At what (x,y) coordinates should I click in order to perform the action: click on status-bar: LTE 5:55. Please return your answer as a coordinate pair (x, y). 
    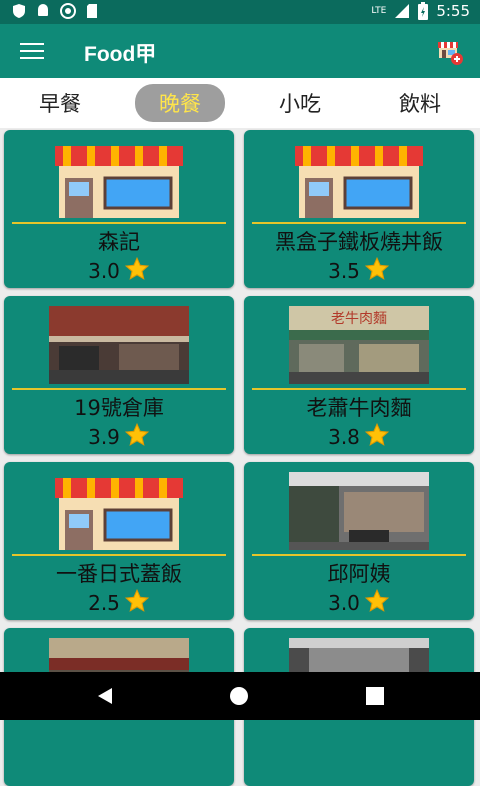
    Looking at the image, I should click on (240, 12).